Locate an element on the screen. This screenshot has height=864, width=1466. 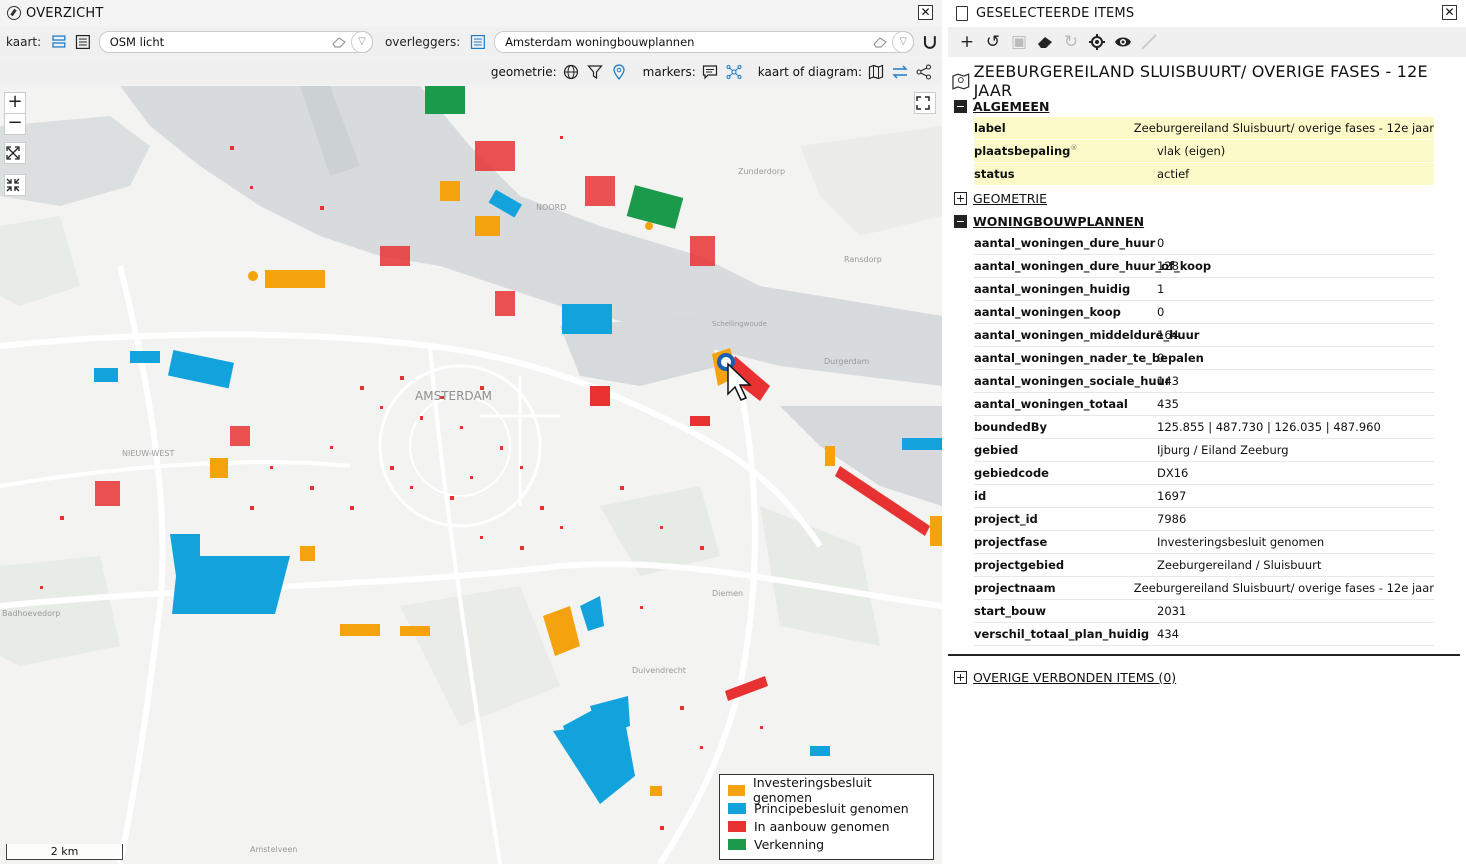
property-row: aantal_woningen_dure_huur_of_koop 128 is located at coordinates (1204, 266).